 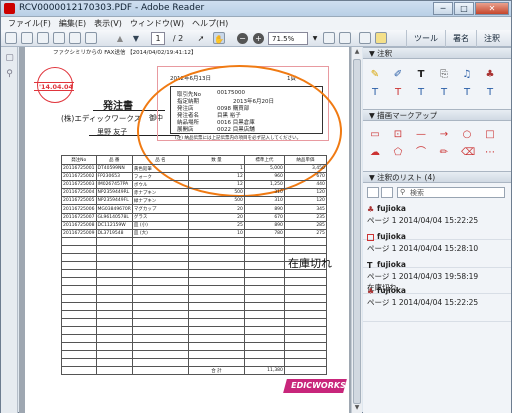 What do you see at coordinates (398, 93) in the screenshot?
I see `strikethrough-icon: T` at bounding box center [398, 93].